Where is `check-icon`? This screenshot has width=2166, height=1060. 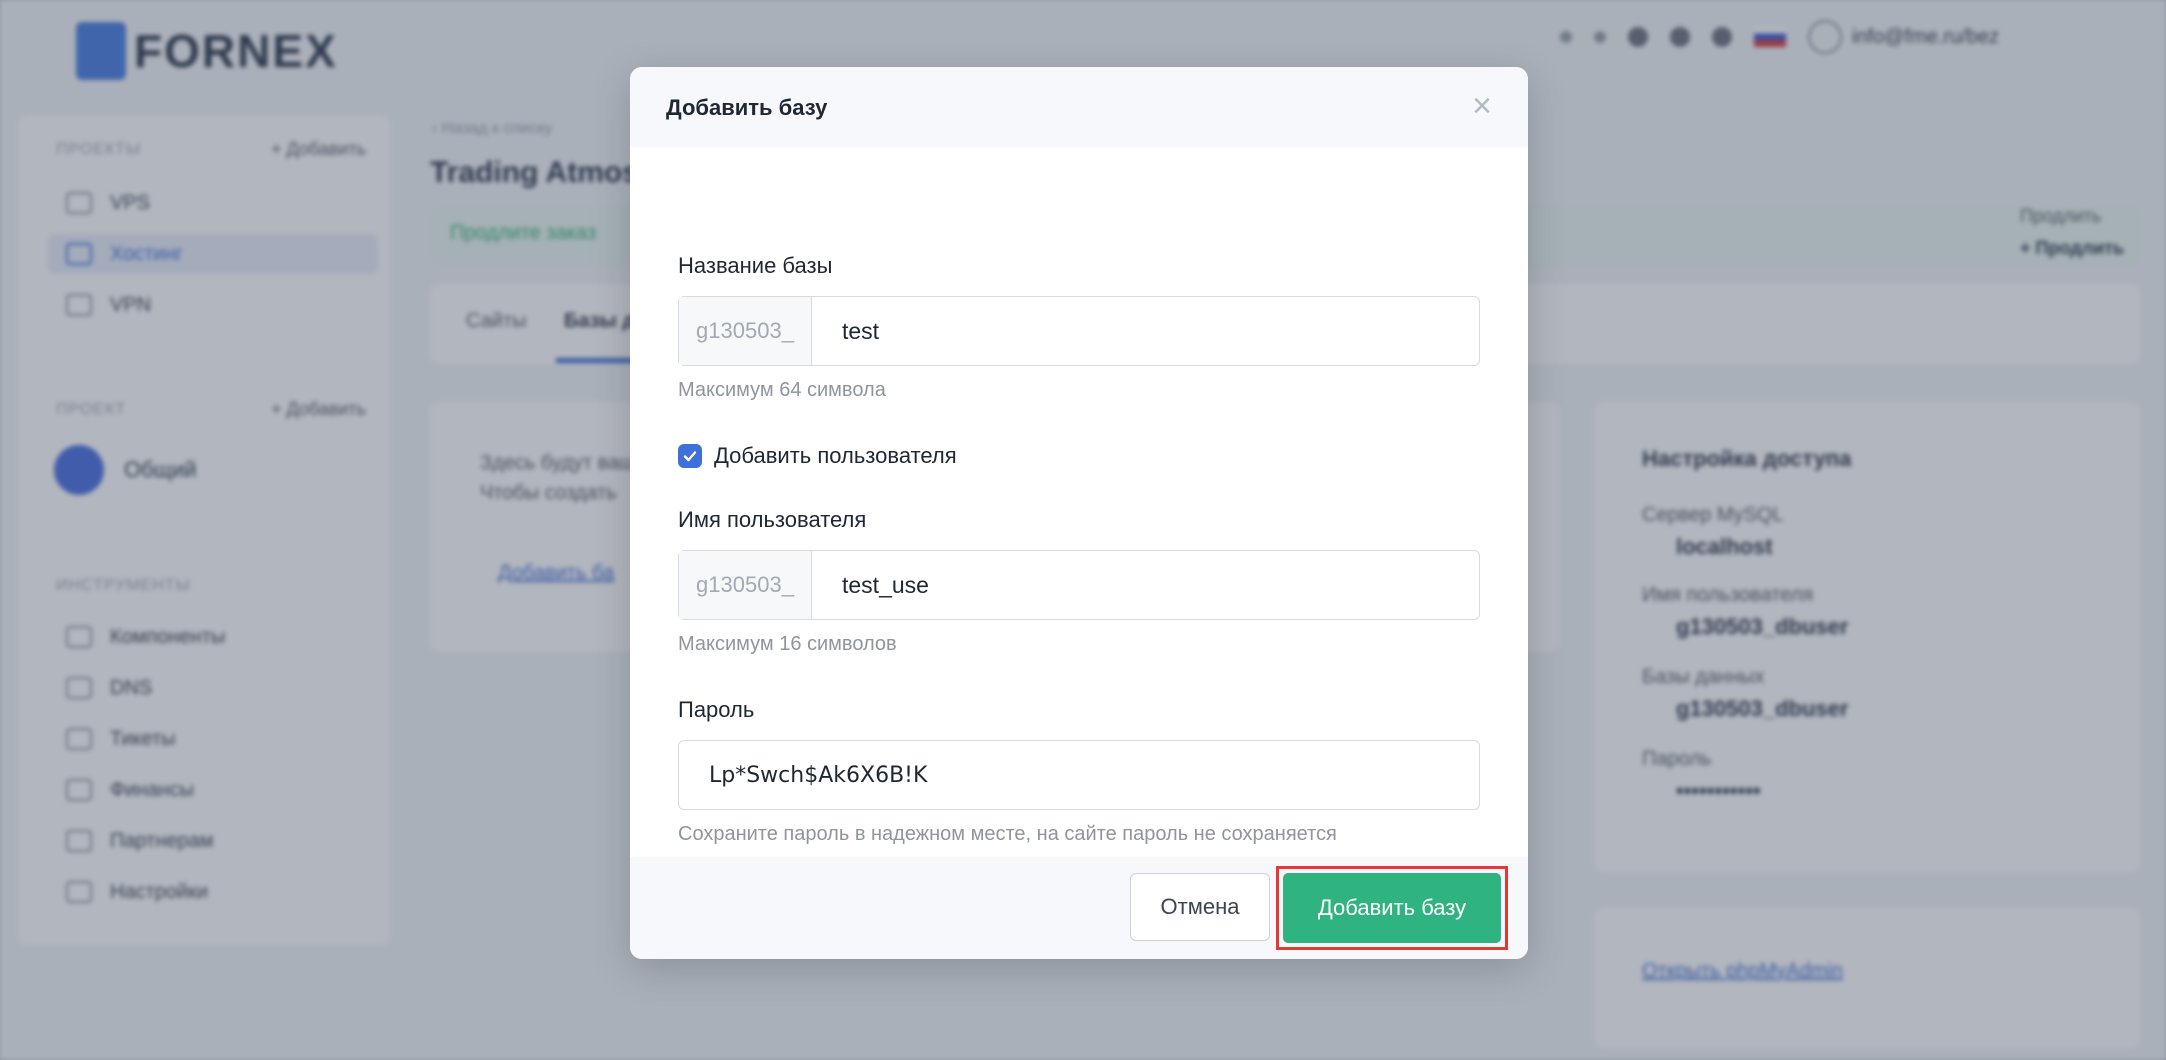 check-icon is located at coordinates (690, 456).